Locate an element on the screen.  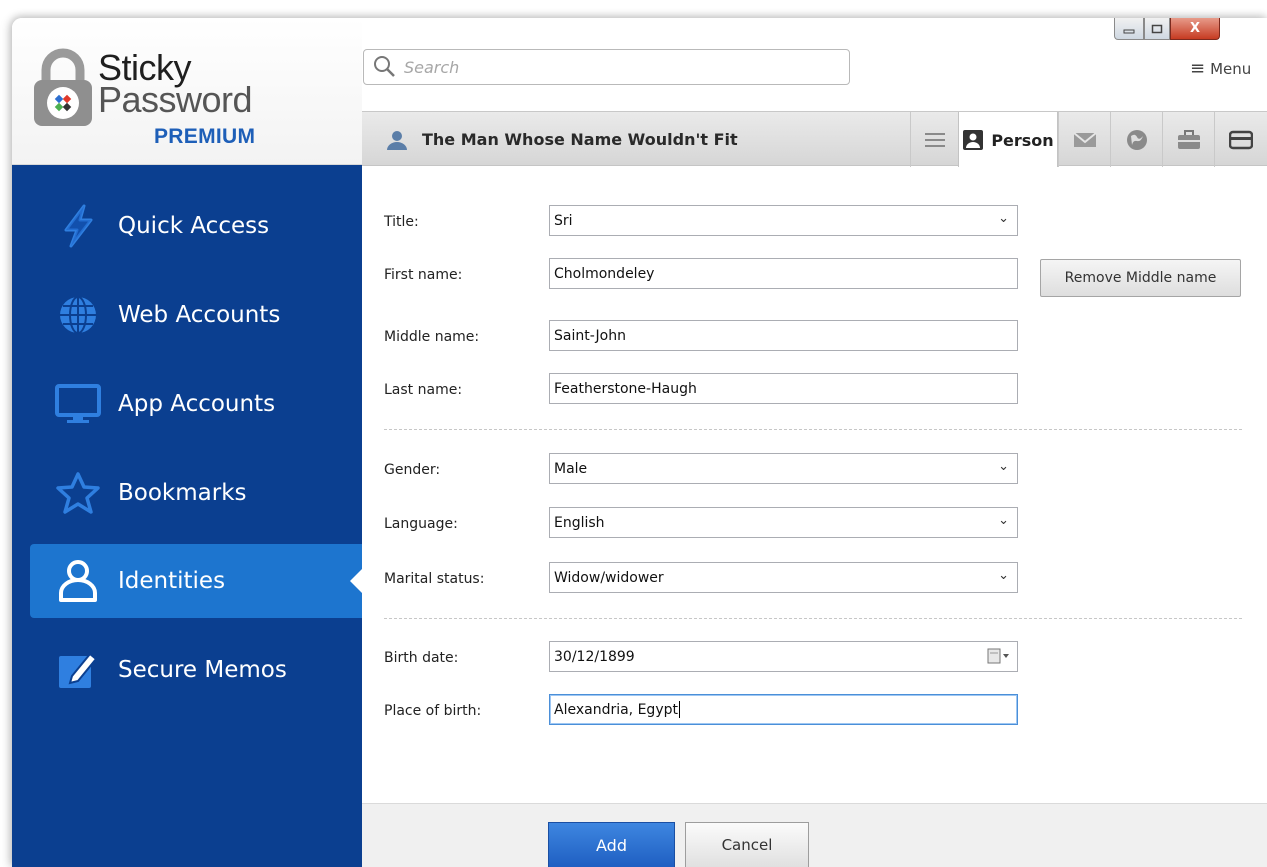
cancel-button: Cancel is located at coordinates (747, 844).